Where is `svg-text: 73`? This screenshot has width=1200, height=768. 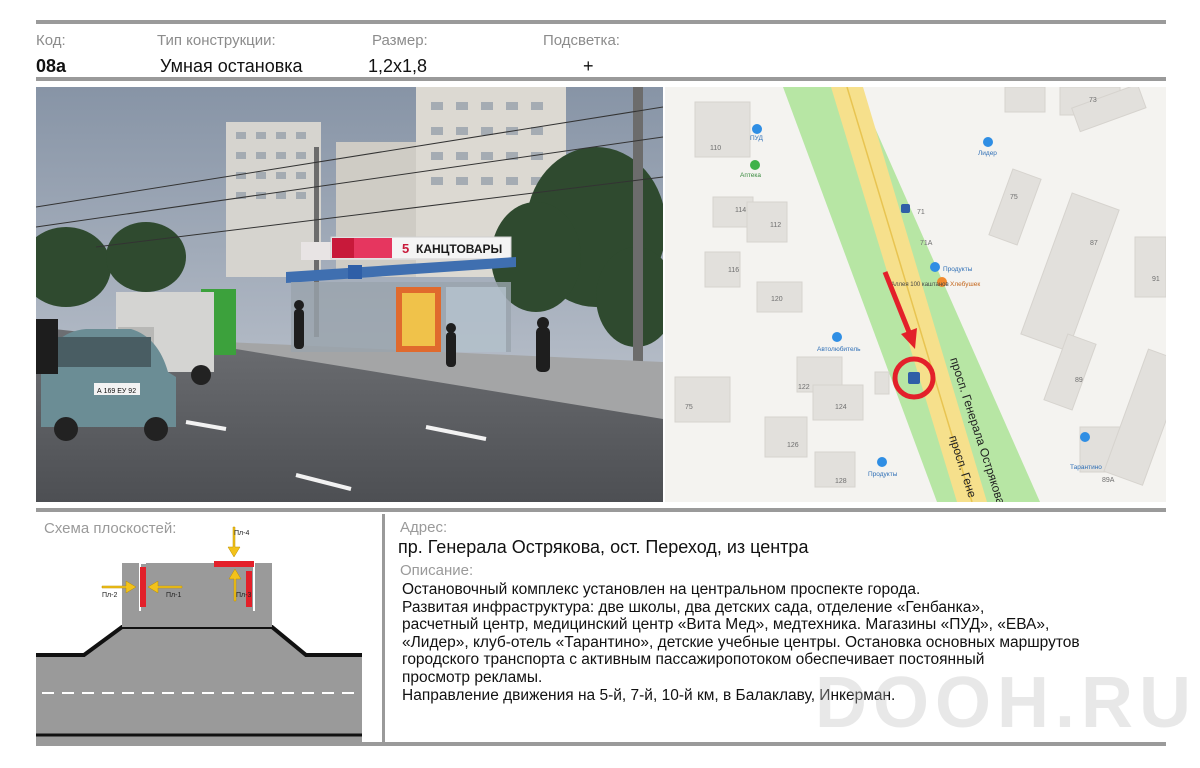
svg-text: 73 is located at coordinates (1093, 100).